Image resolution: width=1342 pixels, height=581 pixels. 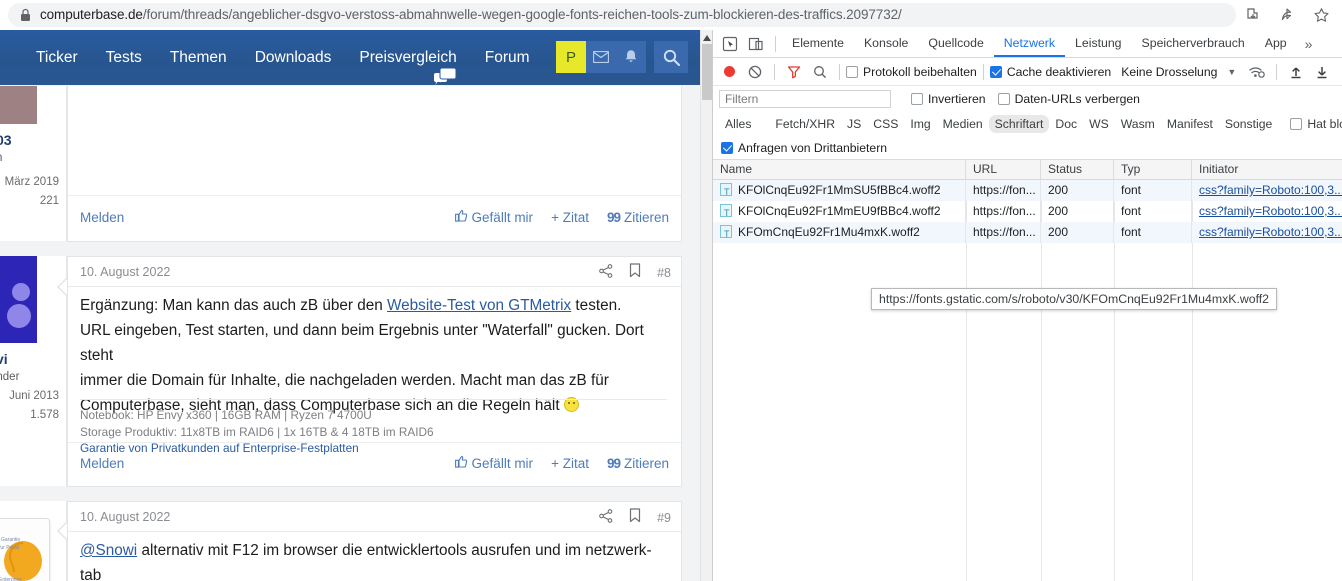 What do you see at coordinates (804, 148) in the screenshot?
I see `third-party-checkbox: Anfragen von Drittanbietern` at bounding box center [804, 148].